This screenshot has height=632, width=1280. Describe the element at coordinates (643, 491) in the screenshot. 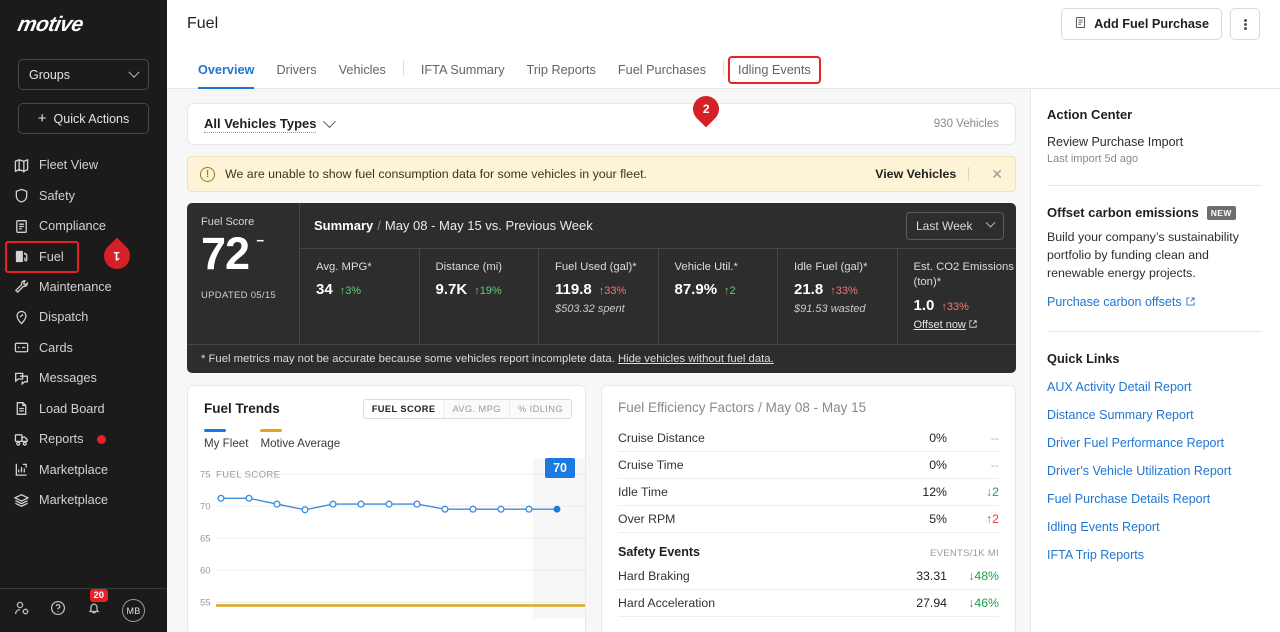

I see `factor-name: Idle Time` at that location.